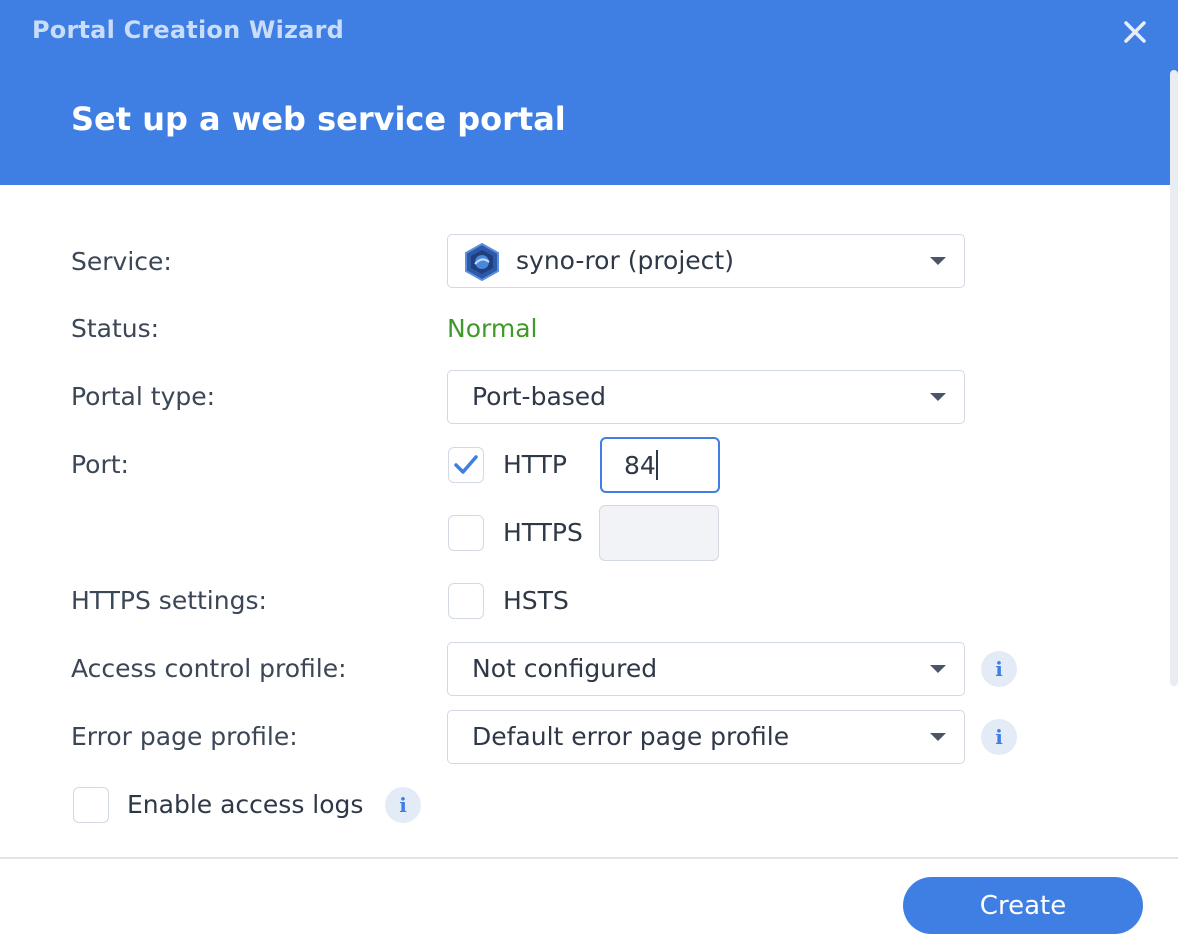 The height and width of the screenshot is (946, 1178). What do you see at coordinates (121, 261) in the screenshot?
I see `service-label: Service:` at bounding box center [121, 261].